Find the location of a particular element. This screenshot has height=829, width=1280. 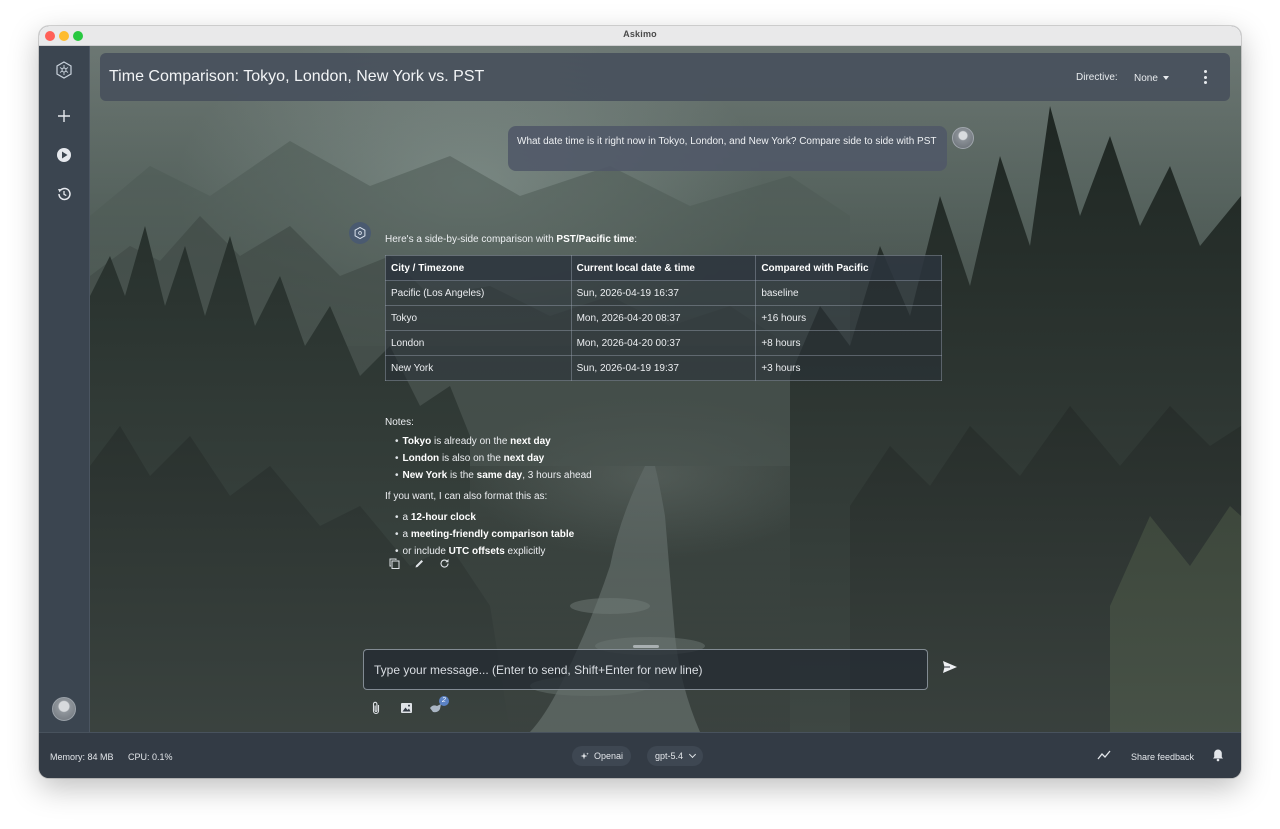

format-label: If you want, I can also format this as: is located at coordinates (466, 496).